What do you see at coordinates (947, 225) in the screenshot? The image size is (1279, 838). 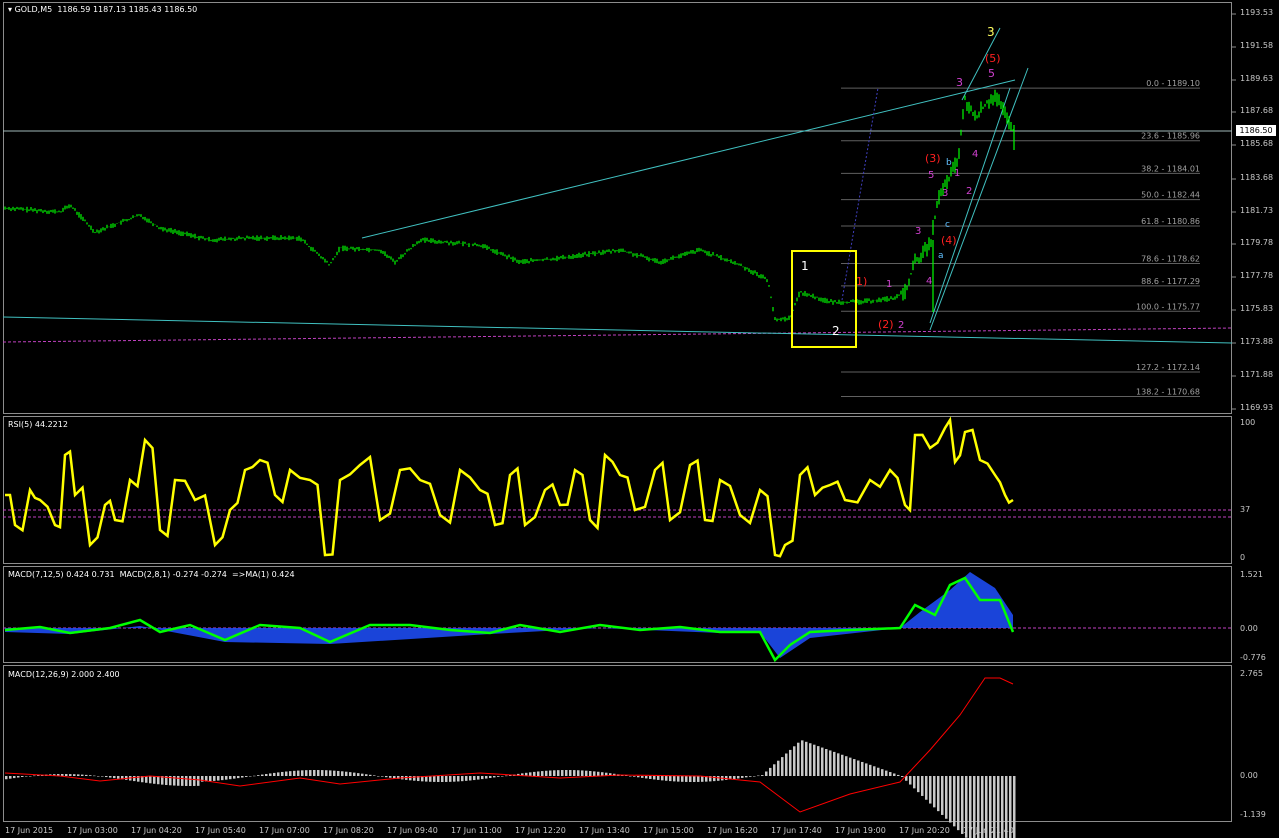 I see `wave-label-c: c` at bounding box center [947, 225].